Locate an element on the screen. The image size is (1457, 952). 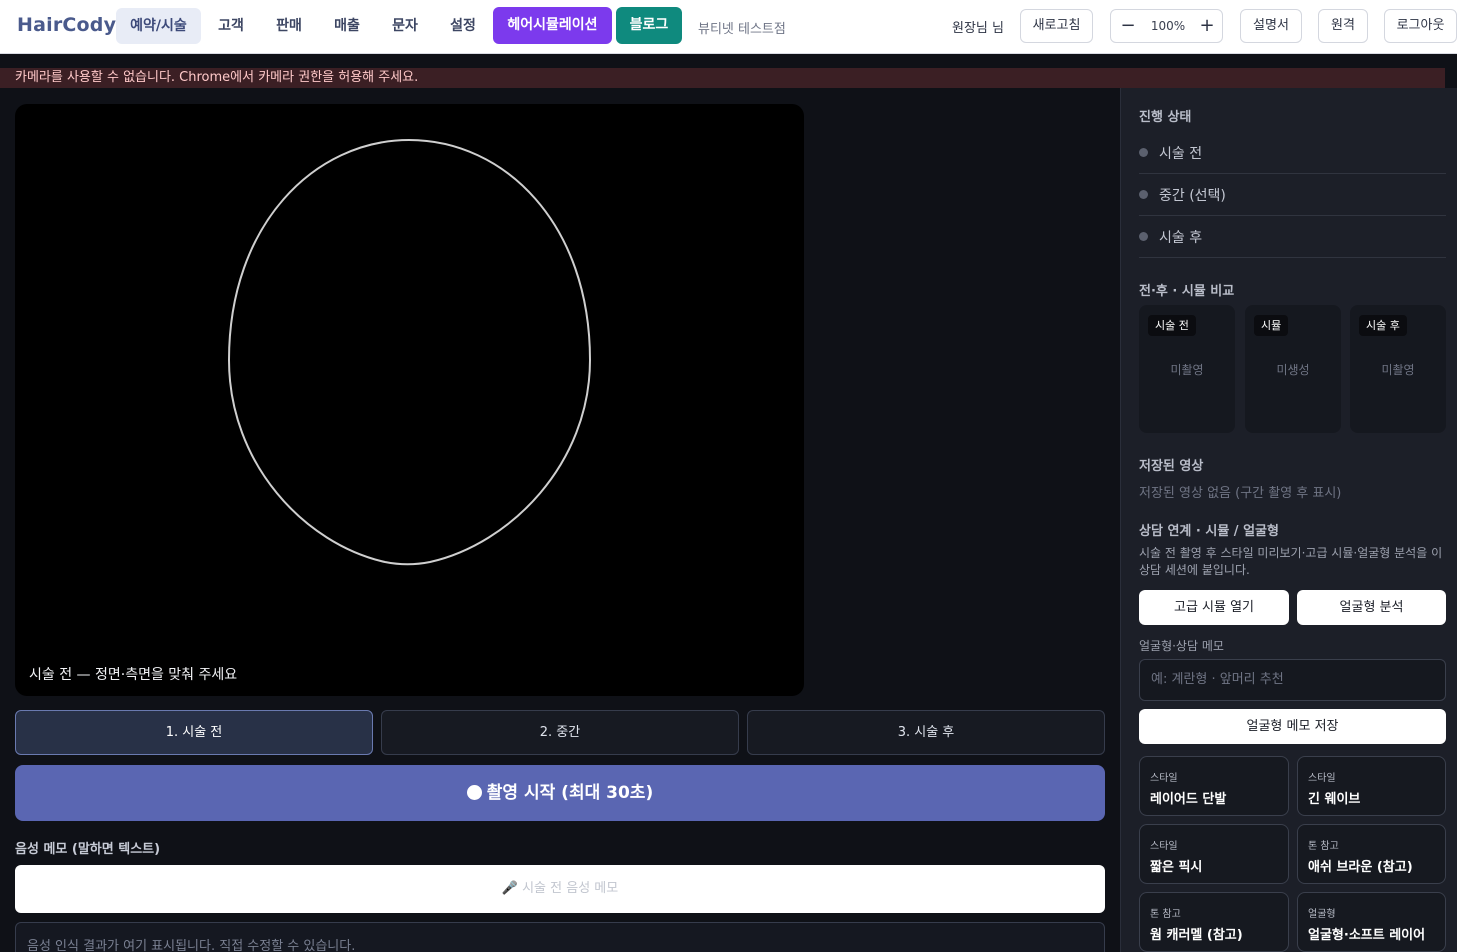
compare-card-before: 시술 전 미촬영 is located at coordinates (1187, 369).